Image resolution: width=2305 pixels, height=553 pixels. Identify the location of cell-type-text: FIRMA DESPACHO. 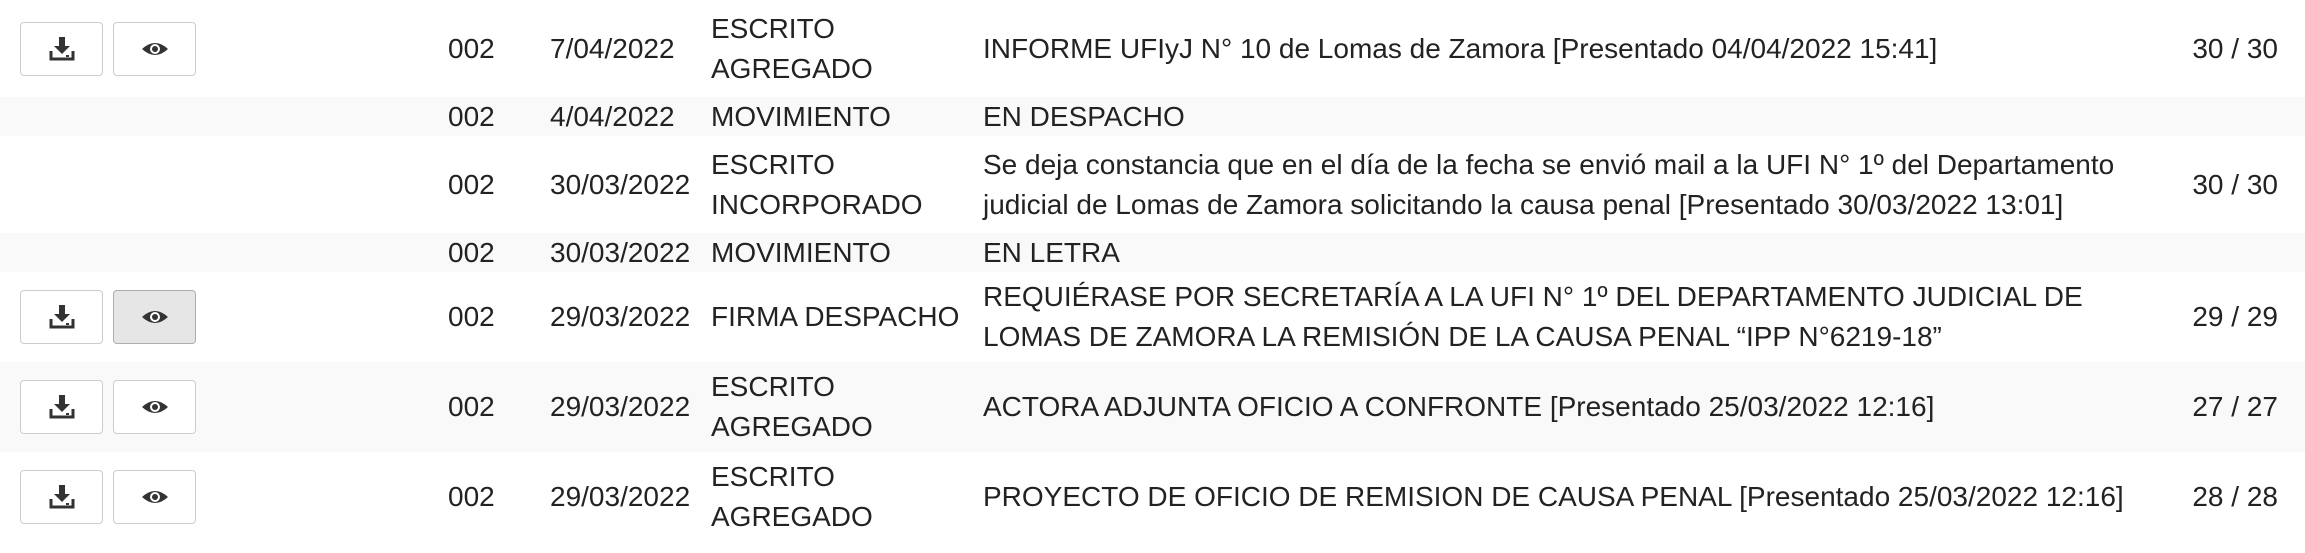
(835, 316).